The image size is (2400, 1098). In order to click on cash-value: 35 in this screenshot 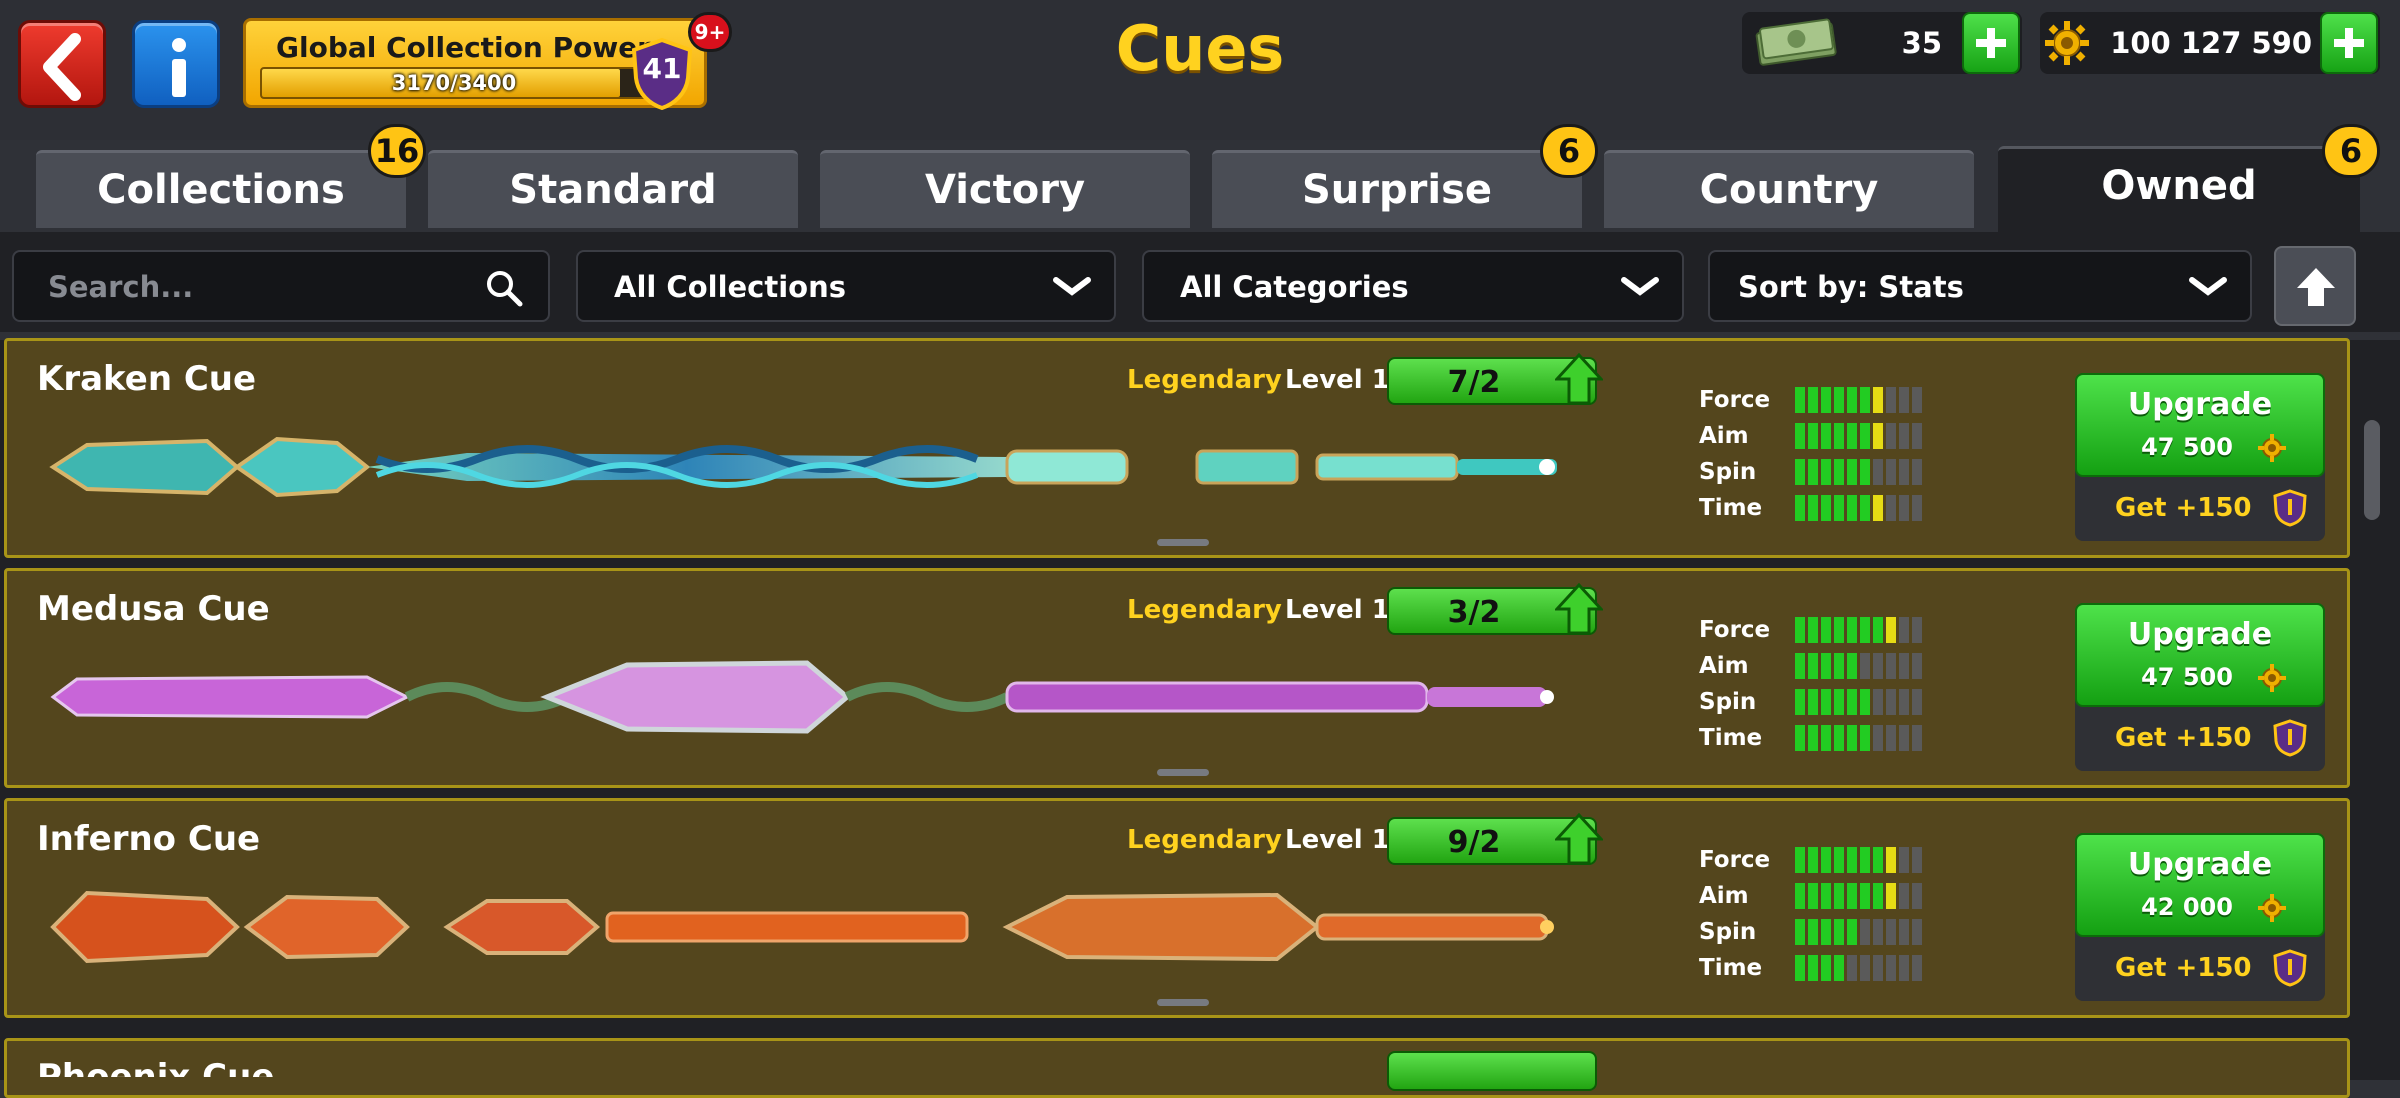, I will do `click(1921, 43)`.